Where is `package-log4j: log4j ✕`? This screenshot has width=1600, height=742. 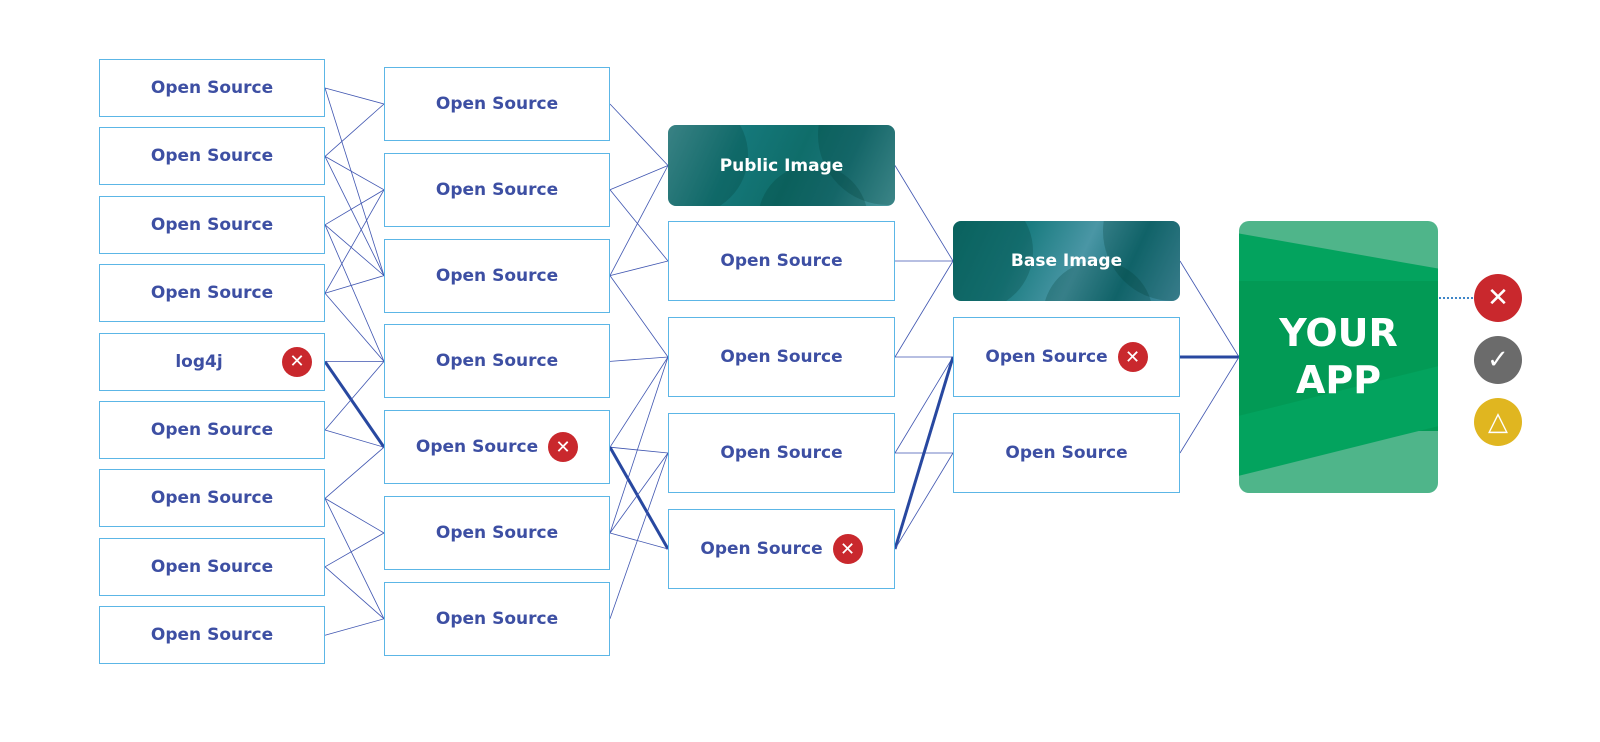 package-log4j: log4j ✕ is located at coordinates (212, 361).